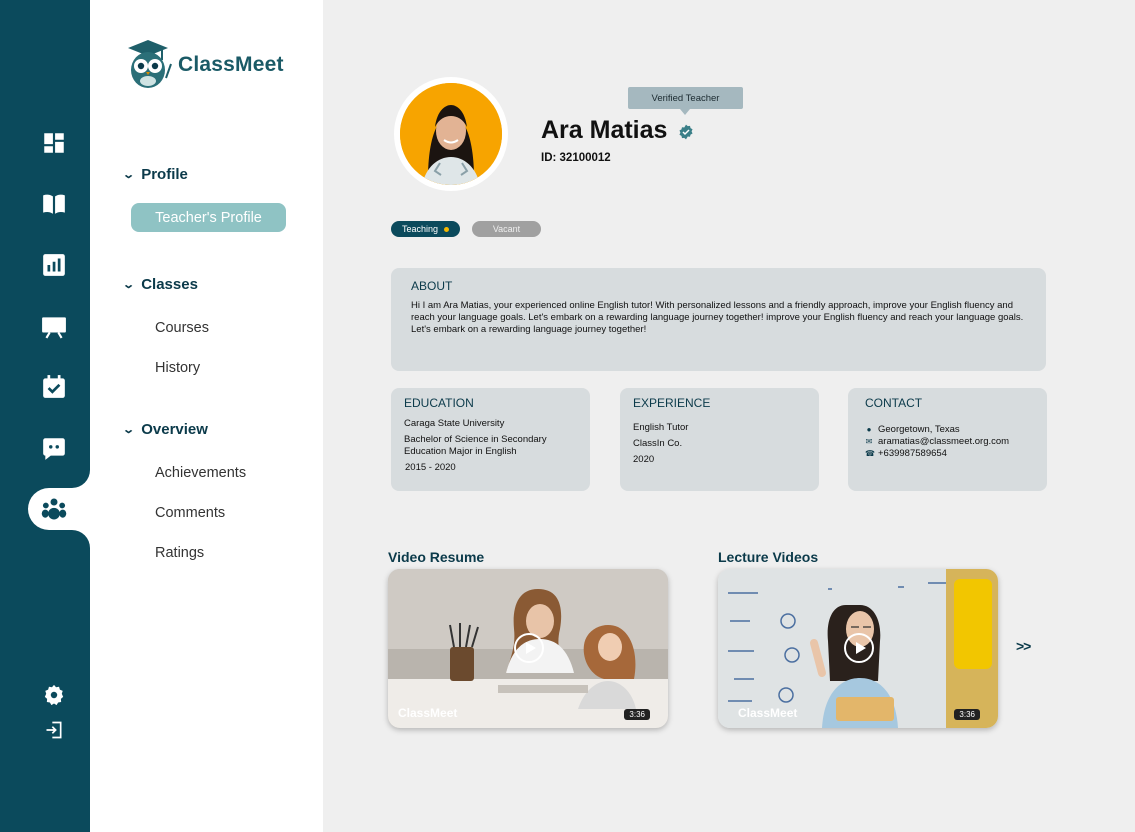 This screenshot has height=832, width=1135. I want to click on chart-icon, so click(54, 265).